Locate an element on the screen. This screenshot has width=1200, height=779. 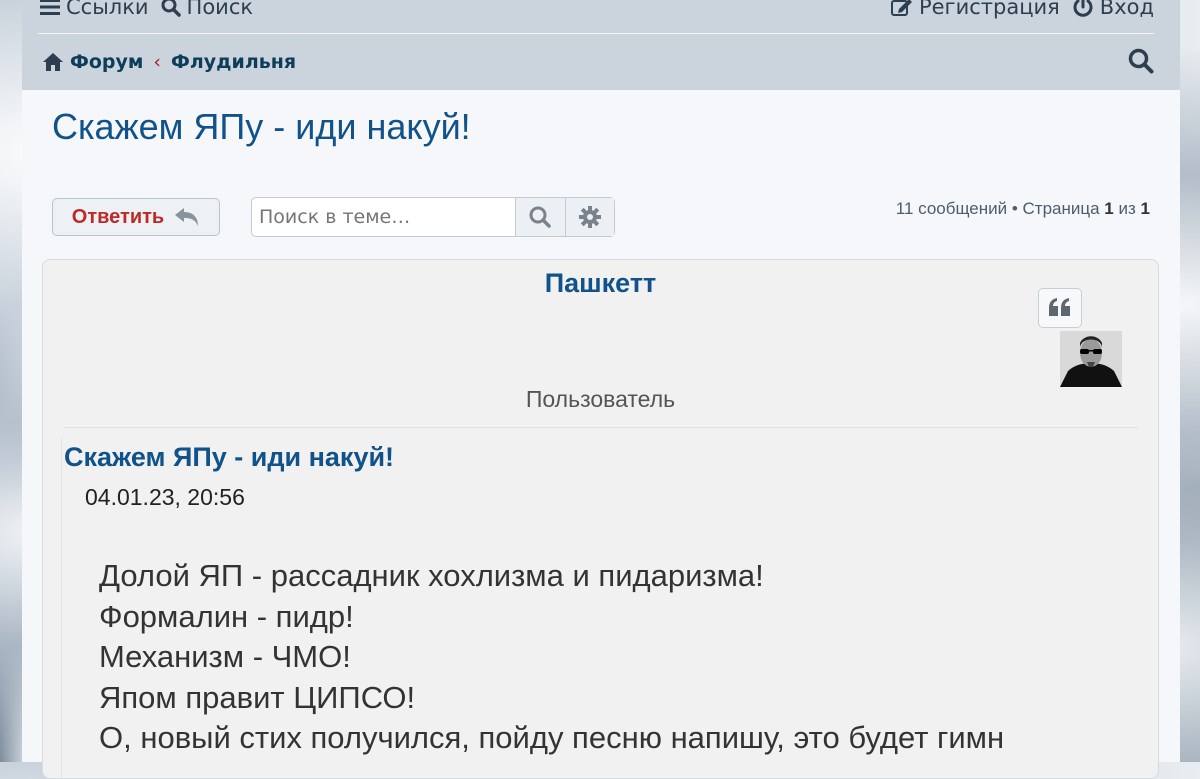
power-icon is located at coordinates (1083, 8).